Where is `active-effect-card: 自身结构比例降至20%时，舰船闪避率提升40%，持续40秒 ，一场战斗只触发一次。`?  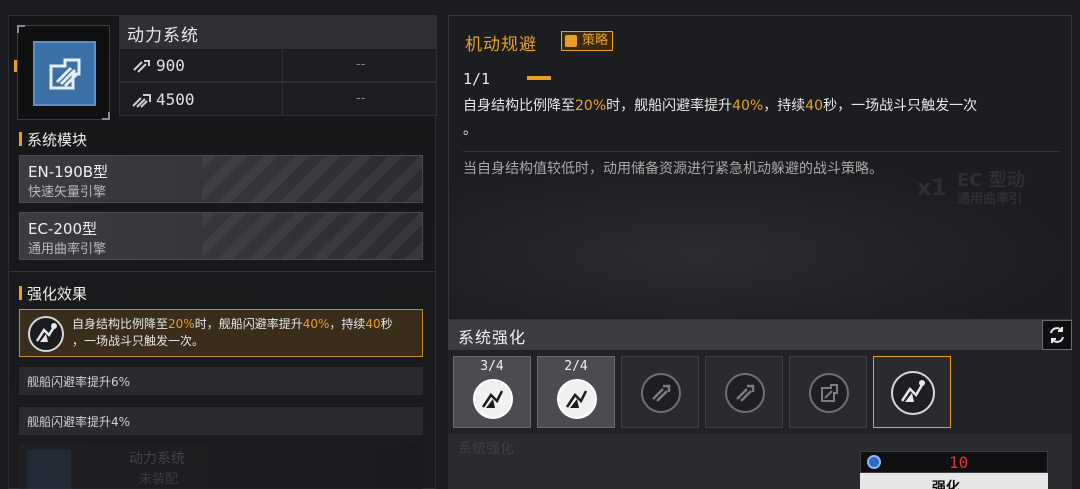
active-effect-card: 自身结构比例降至20%时，舰船闪避率提升40%，持续40秒 ，一场战斗只触发一次。 is located at coordinates (221, 333).